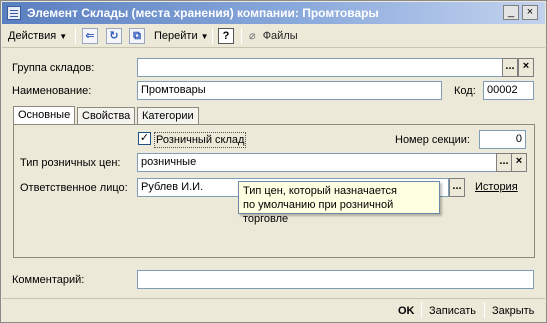 The height and width of the screenshot is (323, 547). Describe the element at coordinates (144, 138) in the screenshot. I see `retail-checkbox: ✓` at that location.